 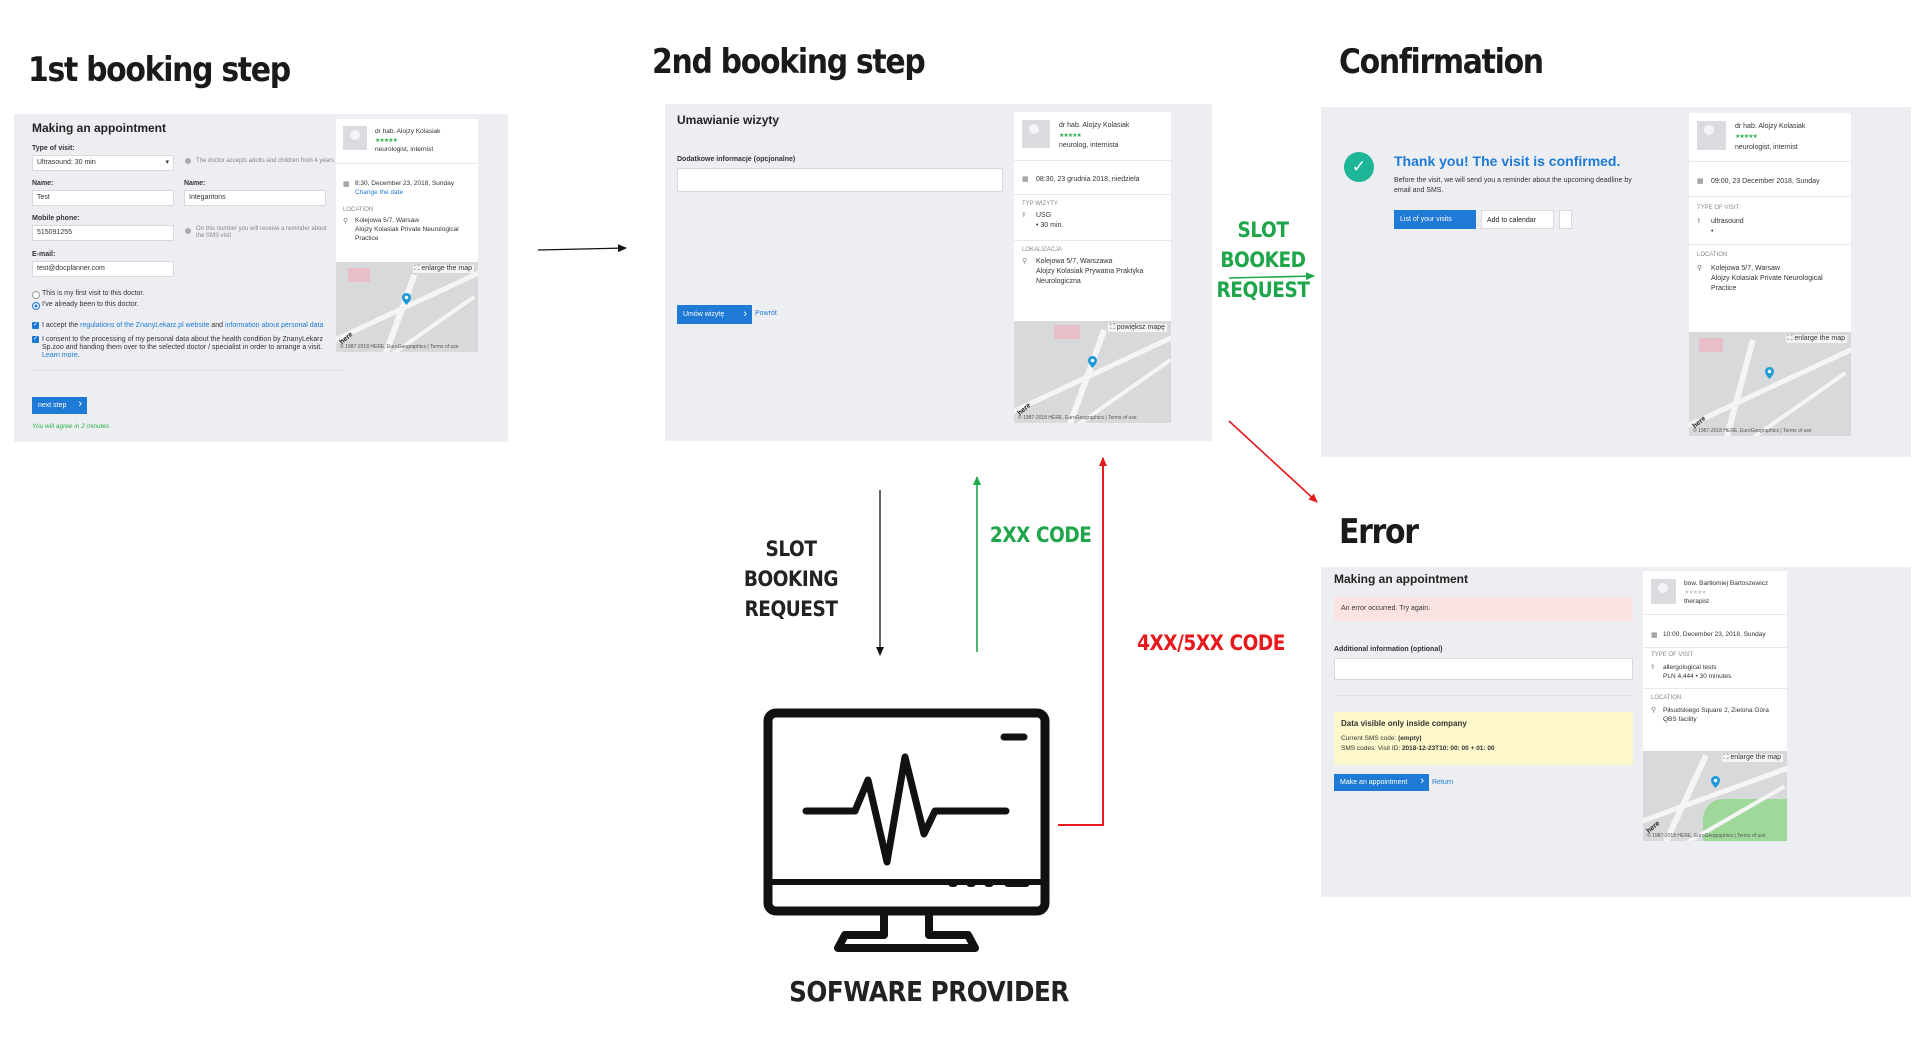 I want to click on arrow-4xx-5xx-up, so click(x=1082, y=641).